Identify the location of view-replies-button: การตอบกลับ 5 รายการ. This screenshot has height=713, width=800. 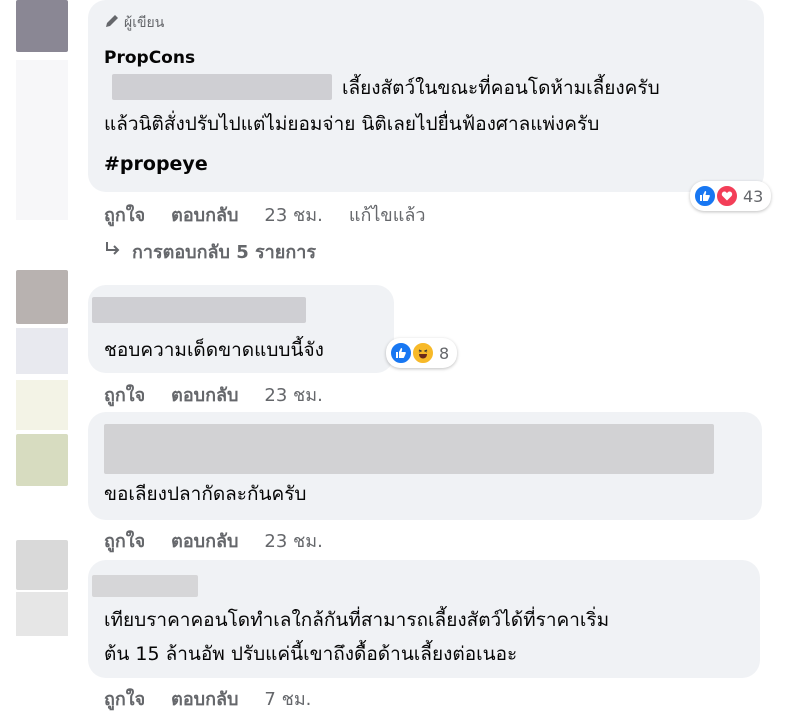
(210, 251).